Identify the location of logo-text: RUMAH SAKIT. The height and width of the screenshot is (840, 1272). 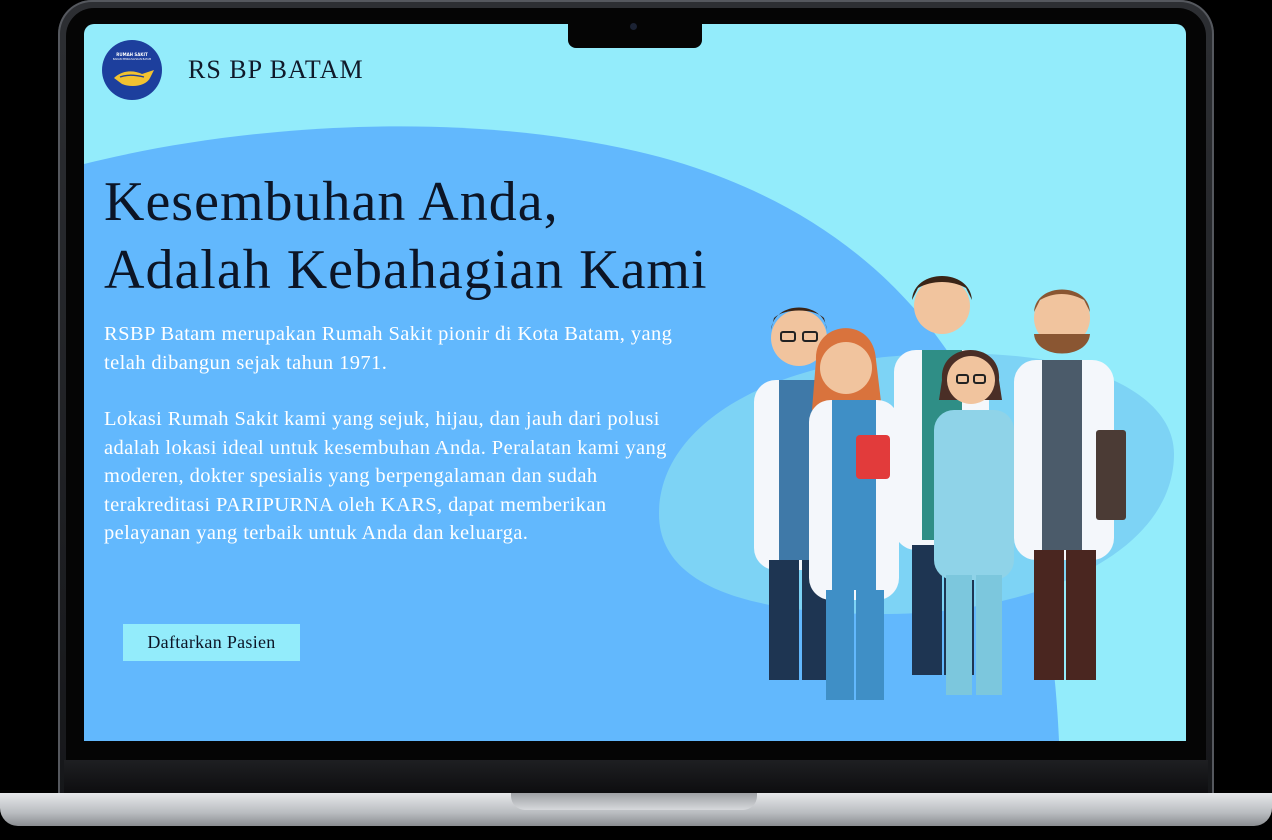
(132, 54).